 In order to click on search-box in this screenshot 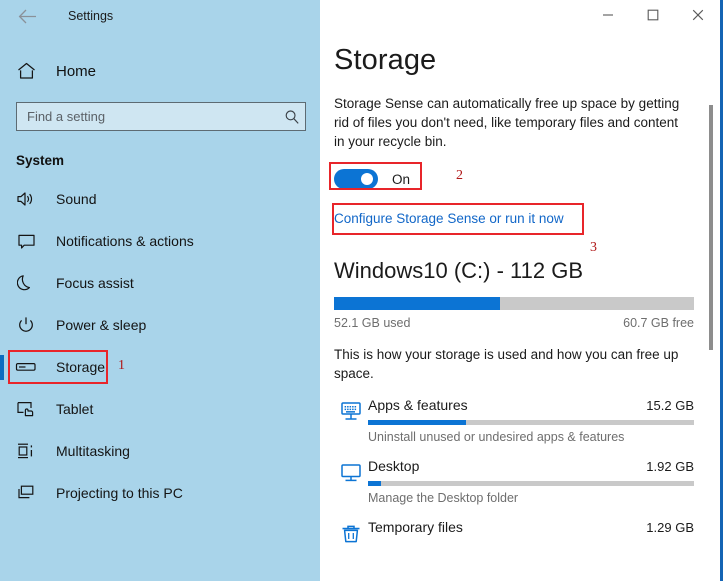, I will do `click(161, 116)`.